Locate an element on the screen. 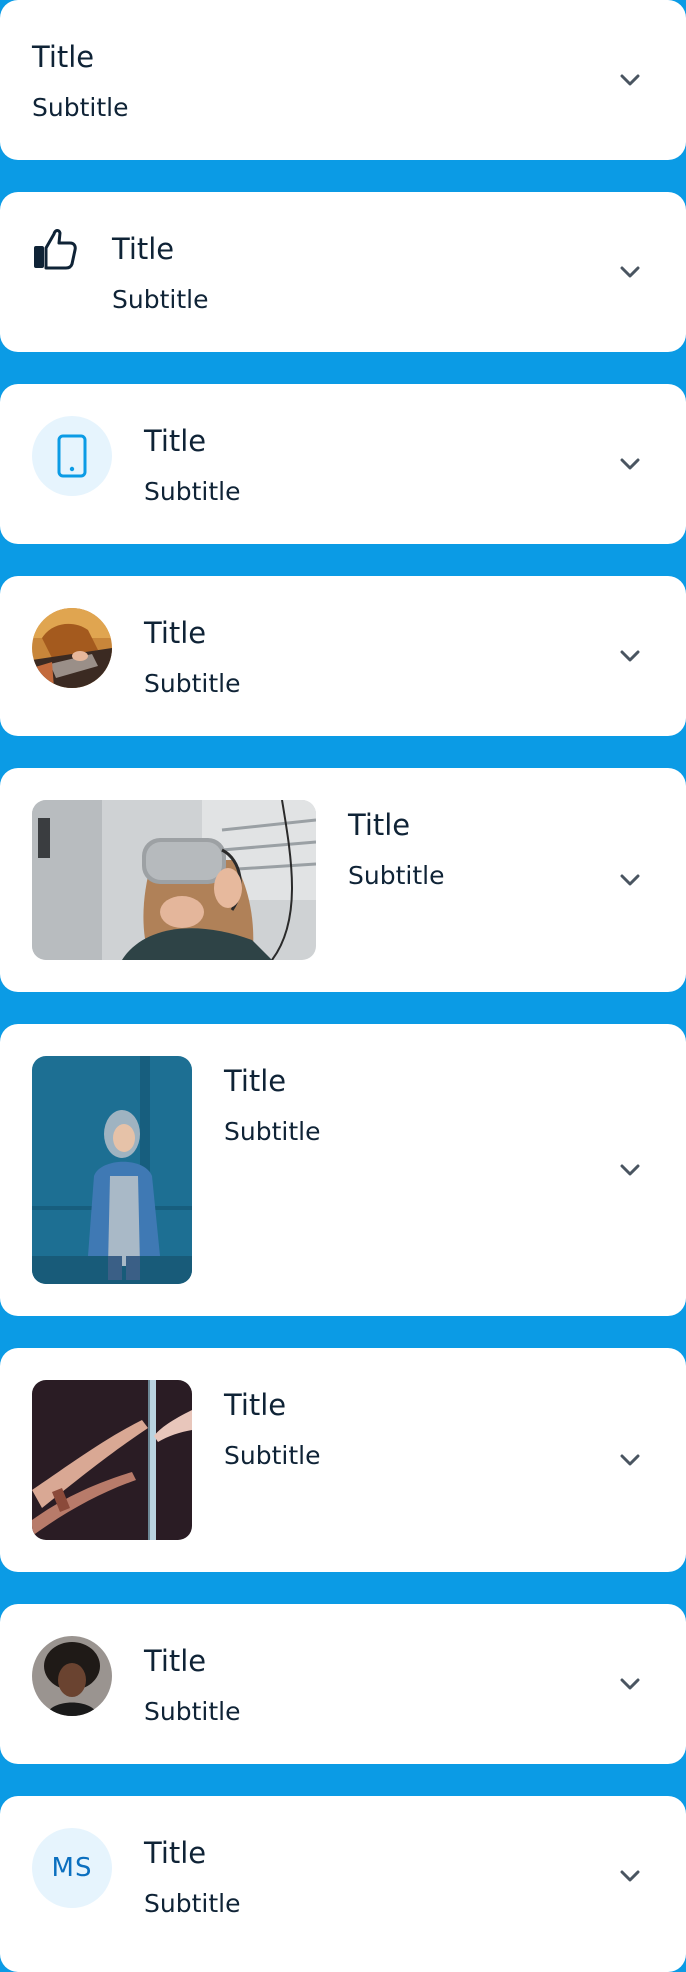 This screenshot has height=1972, width=686. smartphone-icon is located at coordinates (72, 456).